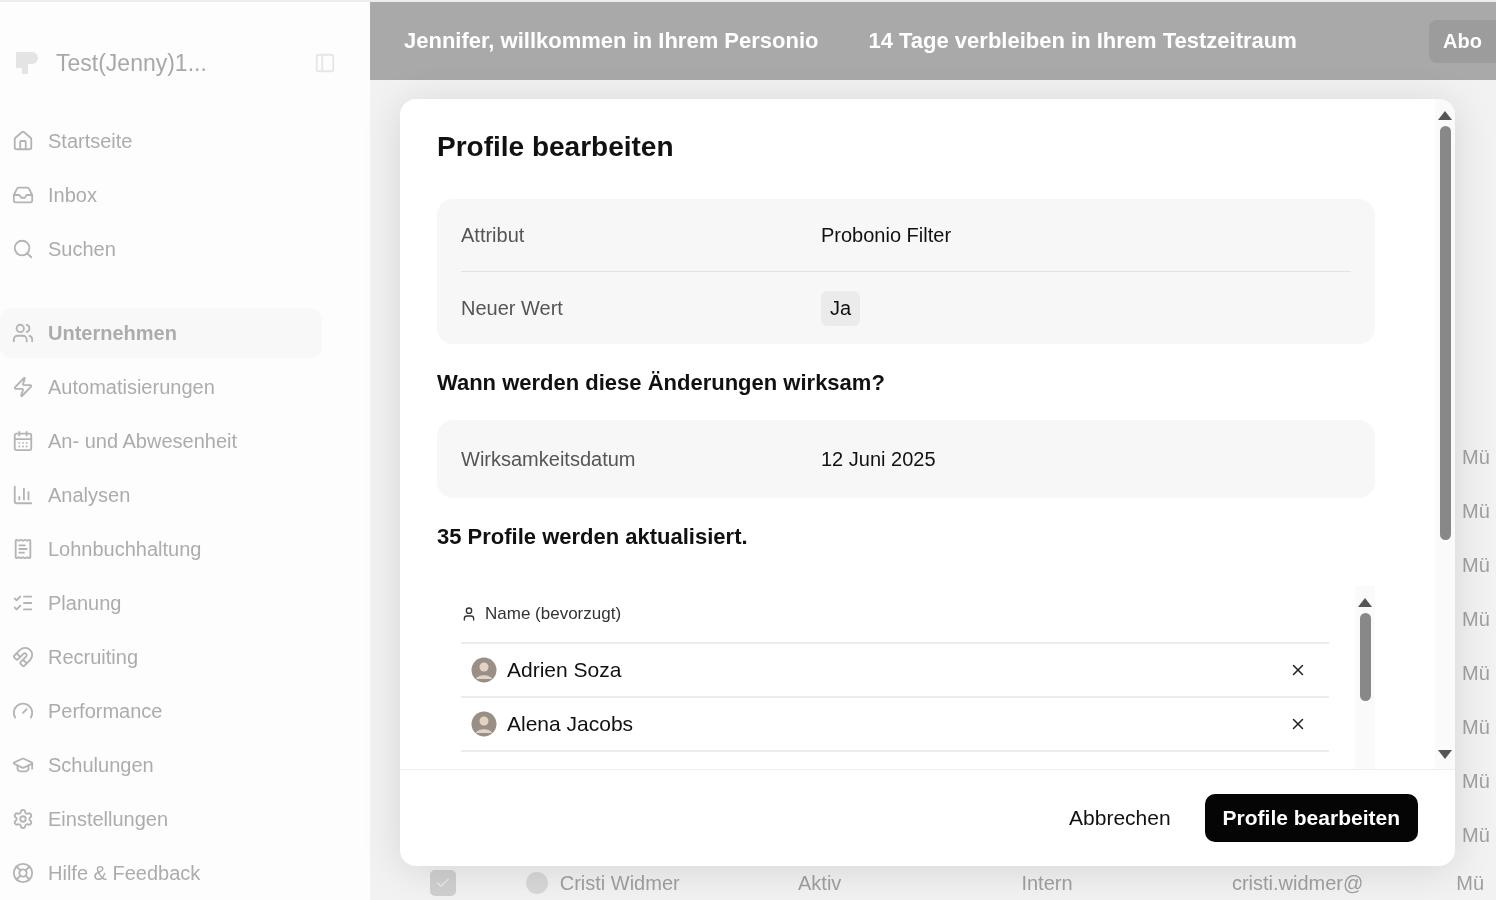 The image size is (1496, 900). Describe the element at coordinates (161, 657) in the screenshot. I see `nav-item: Recruiting` at that location.